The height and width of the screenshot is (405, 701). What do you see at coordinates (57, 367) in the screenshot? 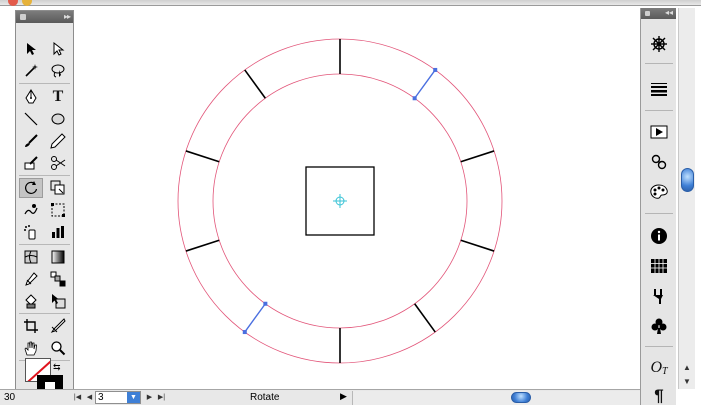
I see `swap-fill-stroke-icon: ⇆` at bounding box center [57, 367].